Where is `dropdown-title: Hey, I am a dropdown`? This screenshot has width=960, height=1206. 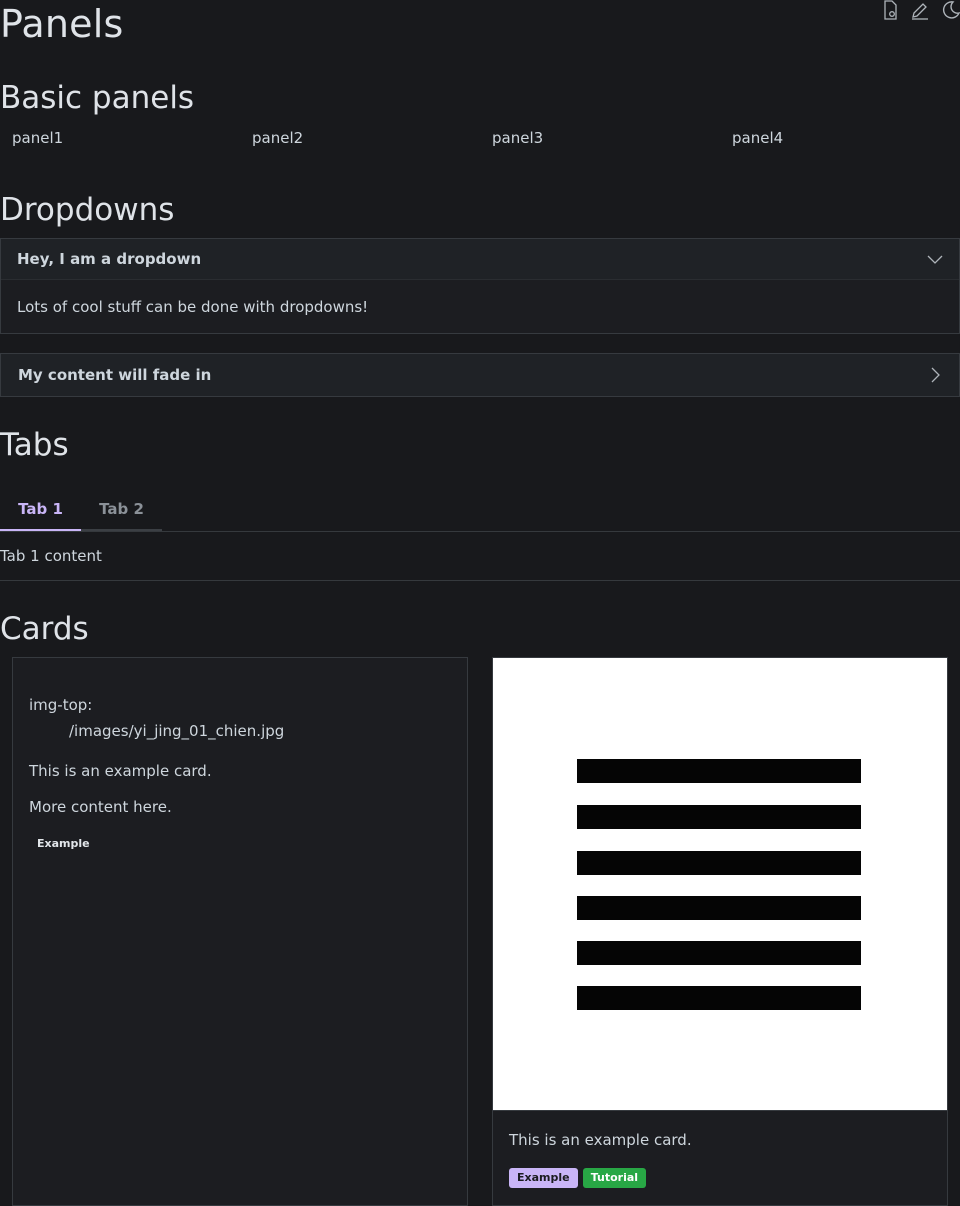 dropdown-title: Hey, I am a dropdown is located at coordinates (109, 259).